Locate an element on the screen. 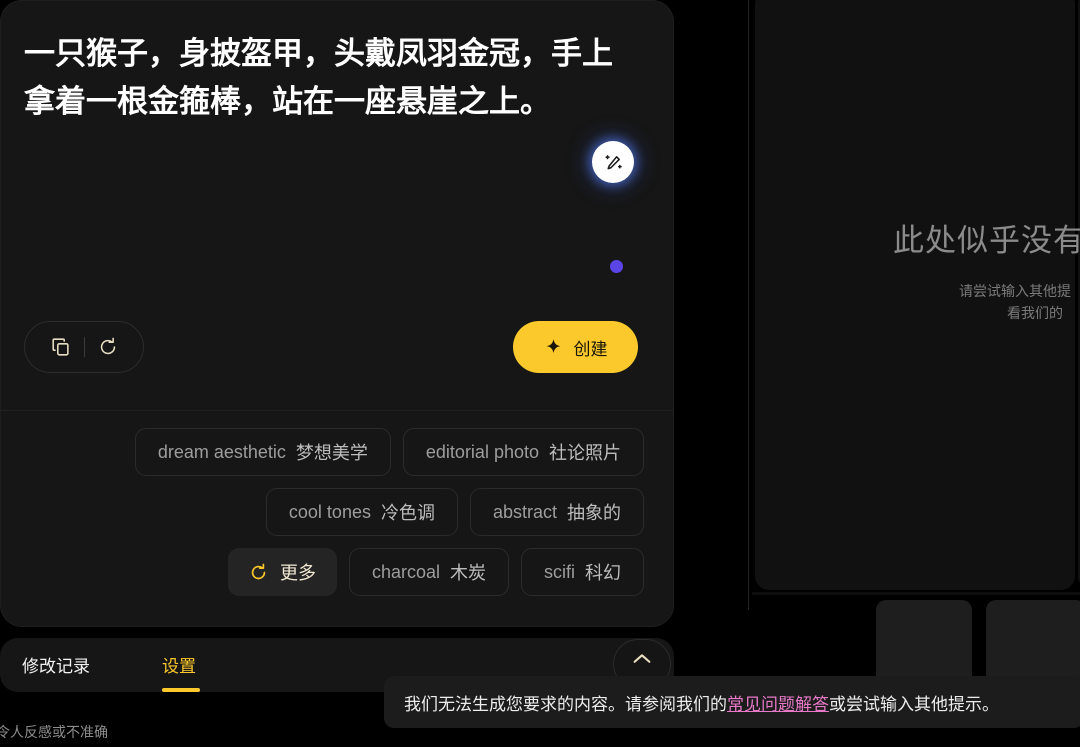 This screenshot has width=1080, height=747. chip-row-top: 更多 charcoal 木炭 scifi 科幻 is located at coordinates (337, 572).